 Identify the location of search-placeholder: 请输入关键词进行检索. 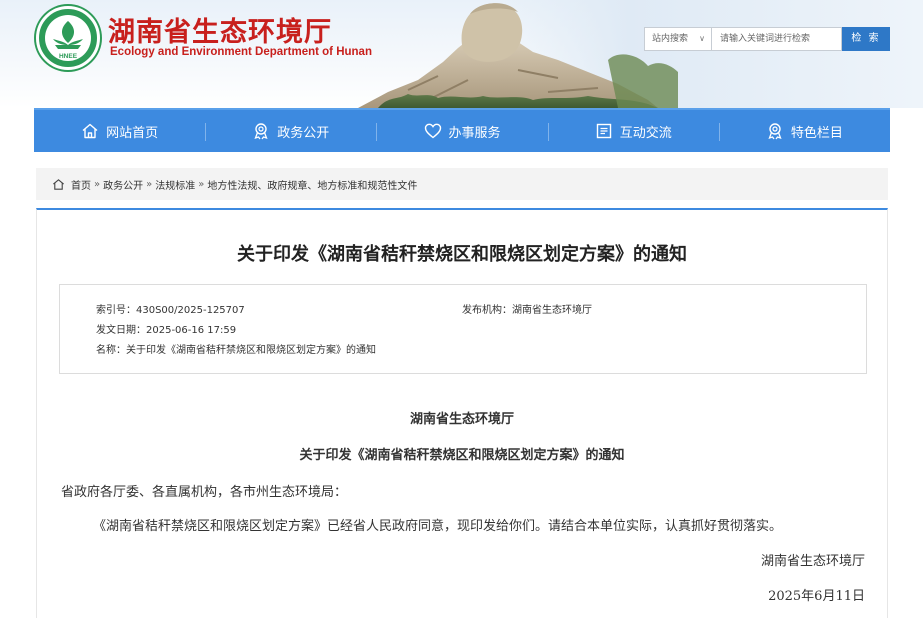
(765, 39).